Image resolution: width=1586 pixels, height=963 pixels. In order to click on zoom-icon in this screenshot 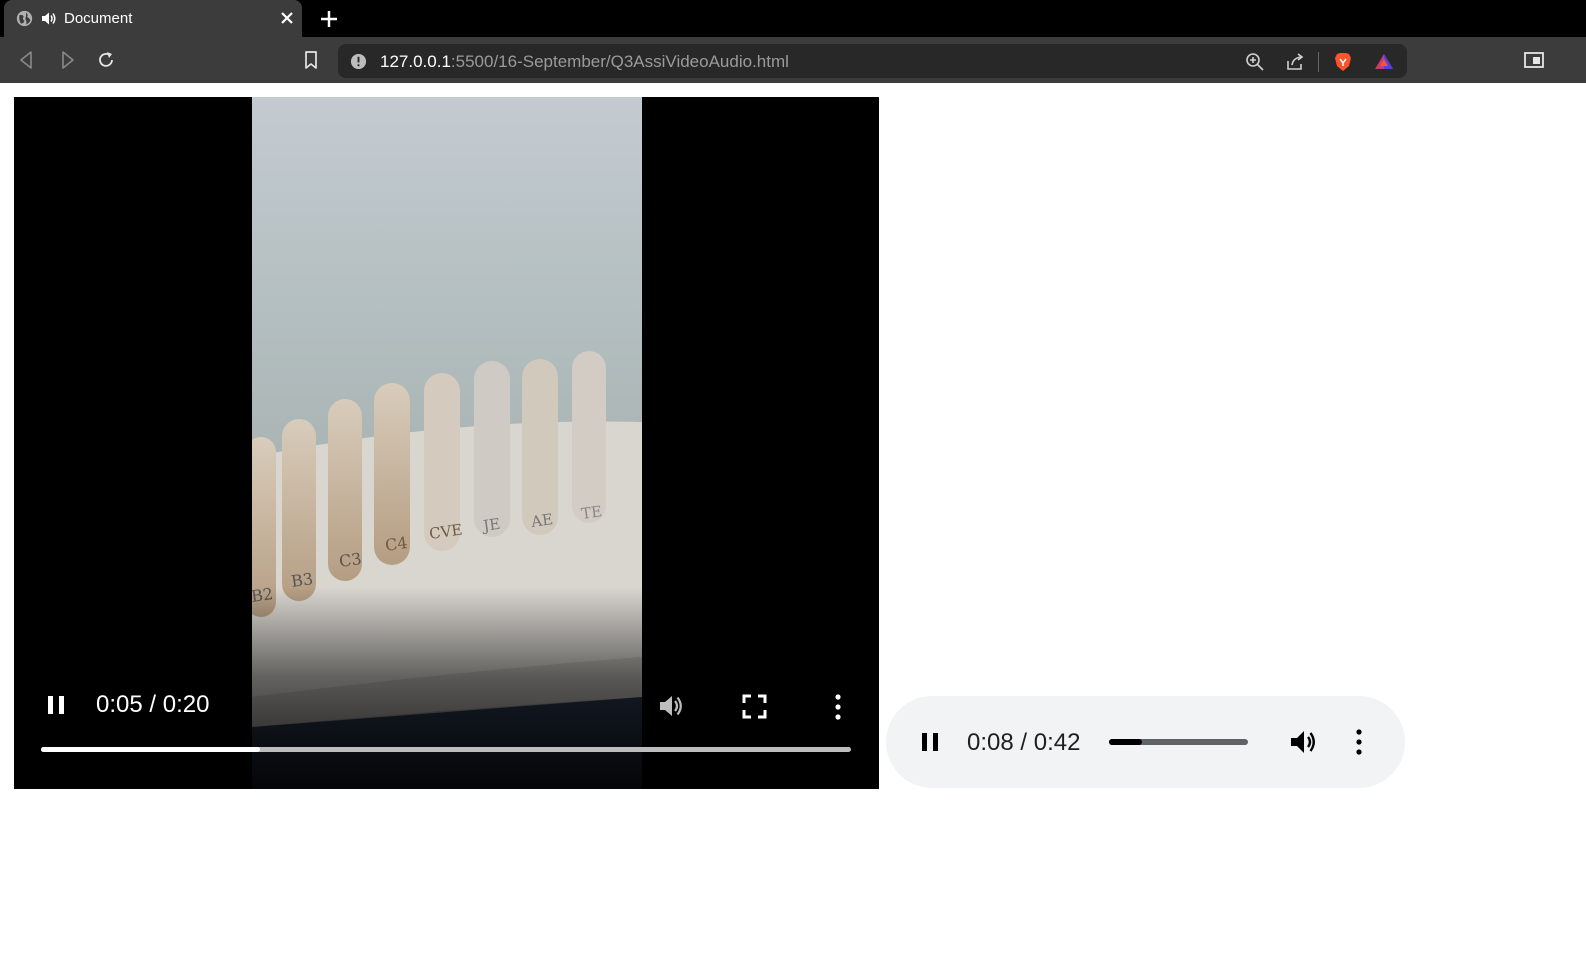, I will do `click(1255, 62)`.